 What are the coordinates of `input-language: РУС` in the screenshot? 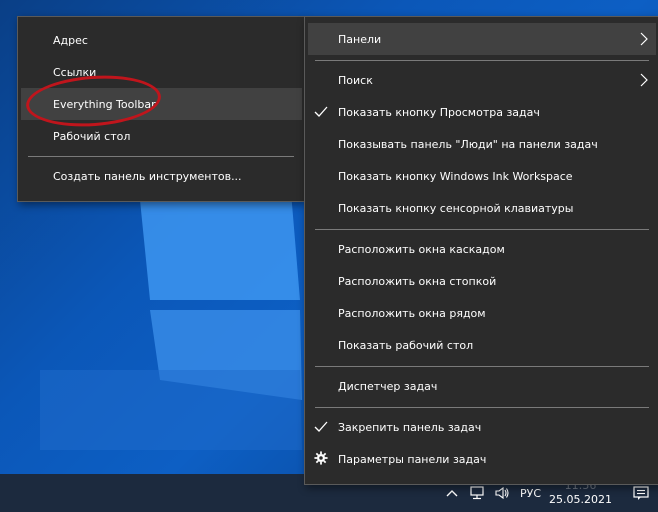 It's located at (530, 493).